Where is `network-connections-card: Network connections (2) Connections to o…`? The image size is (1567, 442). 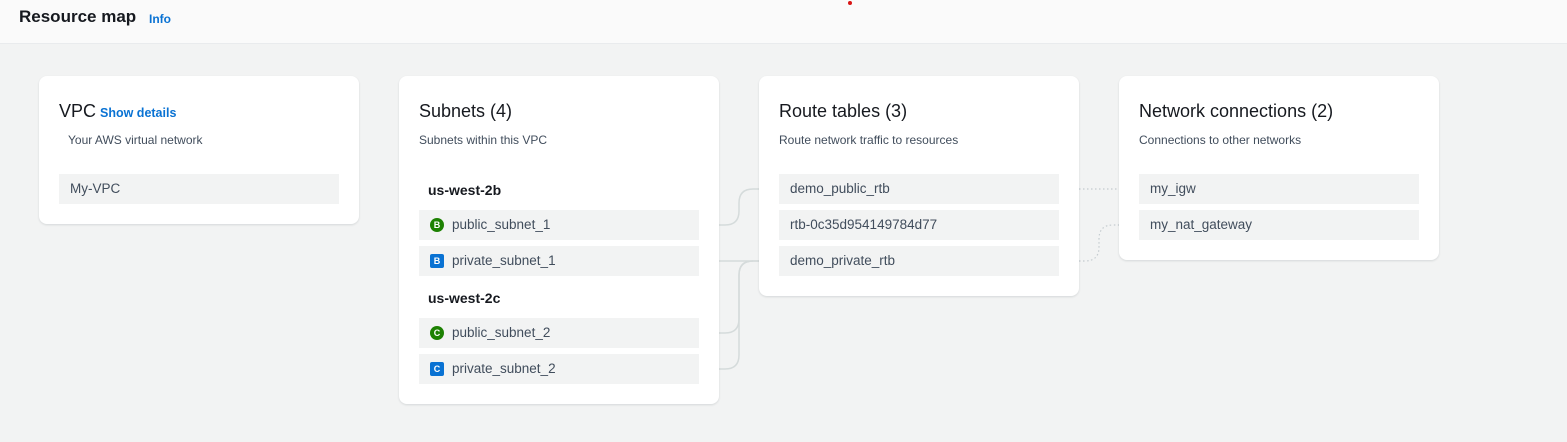 network-connections-card: Network connections (2) Connections to o… is located at coordinates (1279, 168).